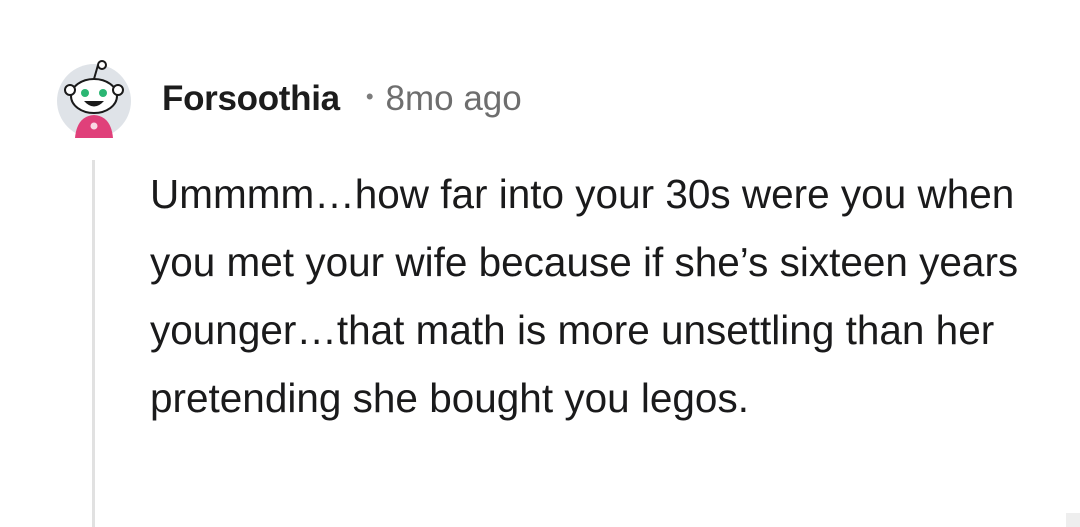 The width and height of the screenshot is (1080, 527). What do you see at coordinates (342, 99) in the screenshot?
I see `comment-header: Forsoothia • 8mo ago` at bounding box center [342, 99].